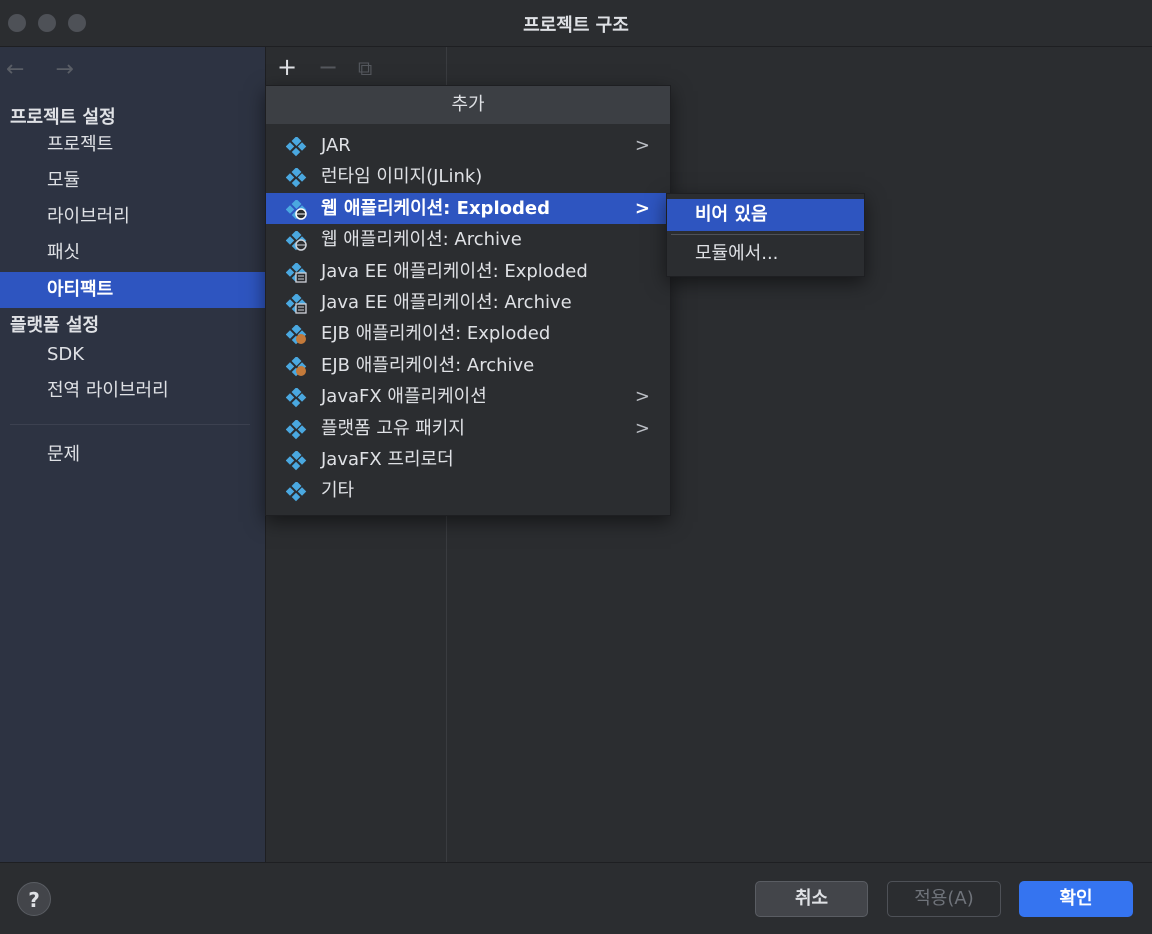 The image size is (1152, 934). What do you see at coordinates (387, 459) in the screenshot?
I see `popup-item-label: JavaFX 프리로더` at bounding box center [387, 459].